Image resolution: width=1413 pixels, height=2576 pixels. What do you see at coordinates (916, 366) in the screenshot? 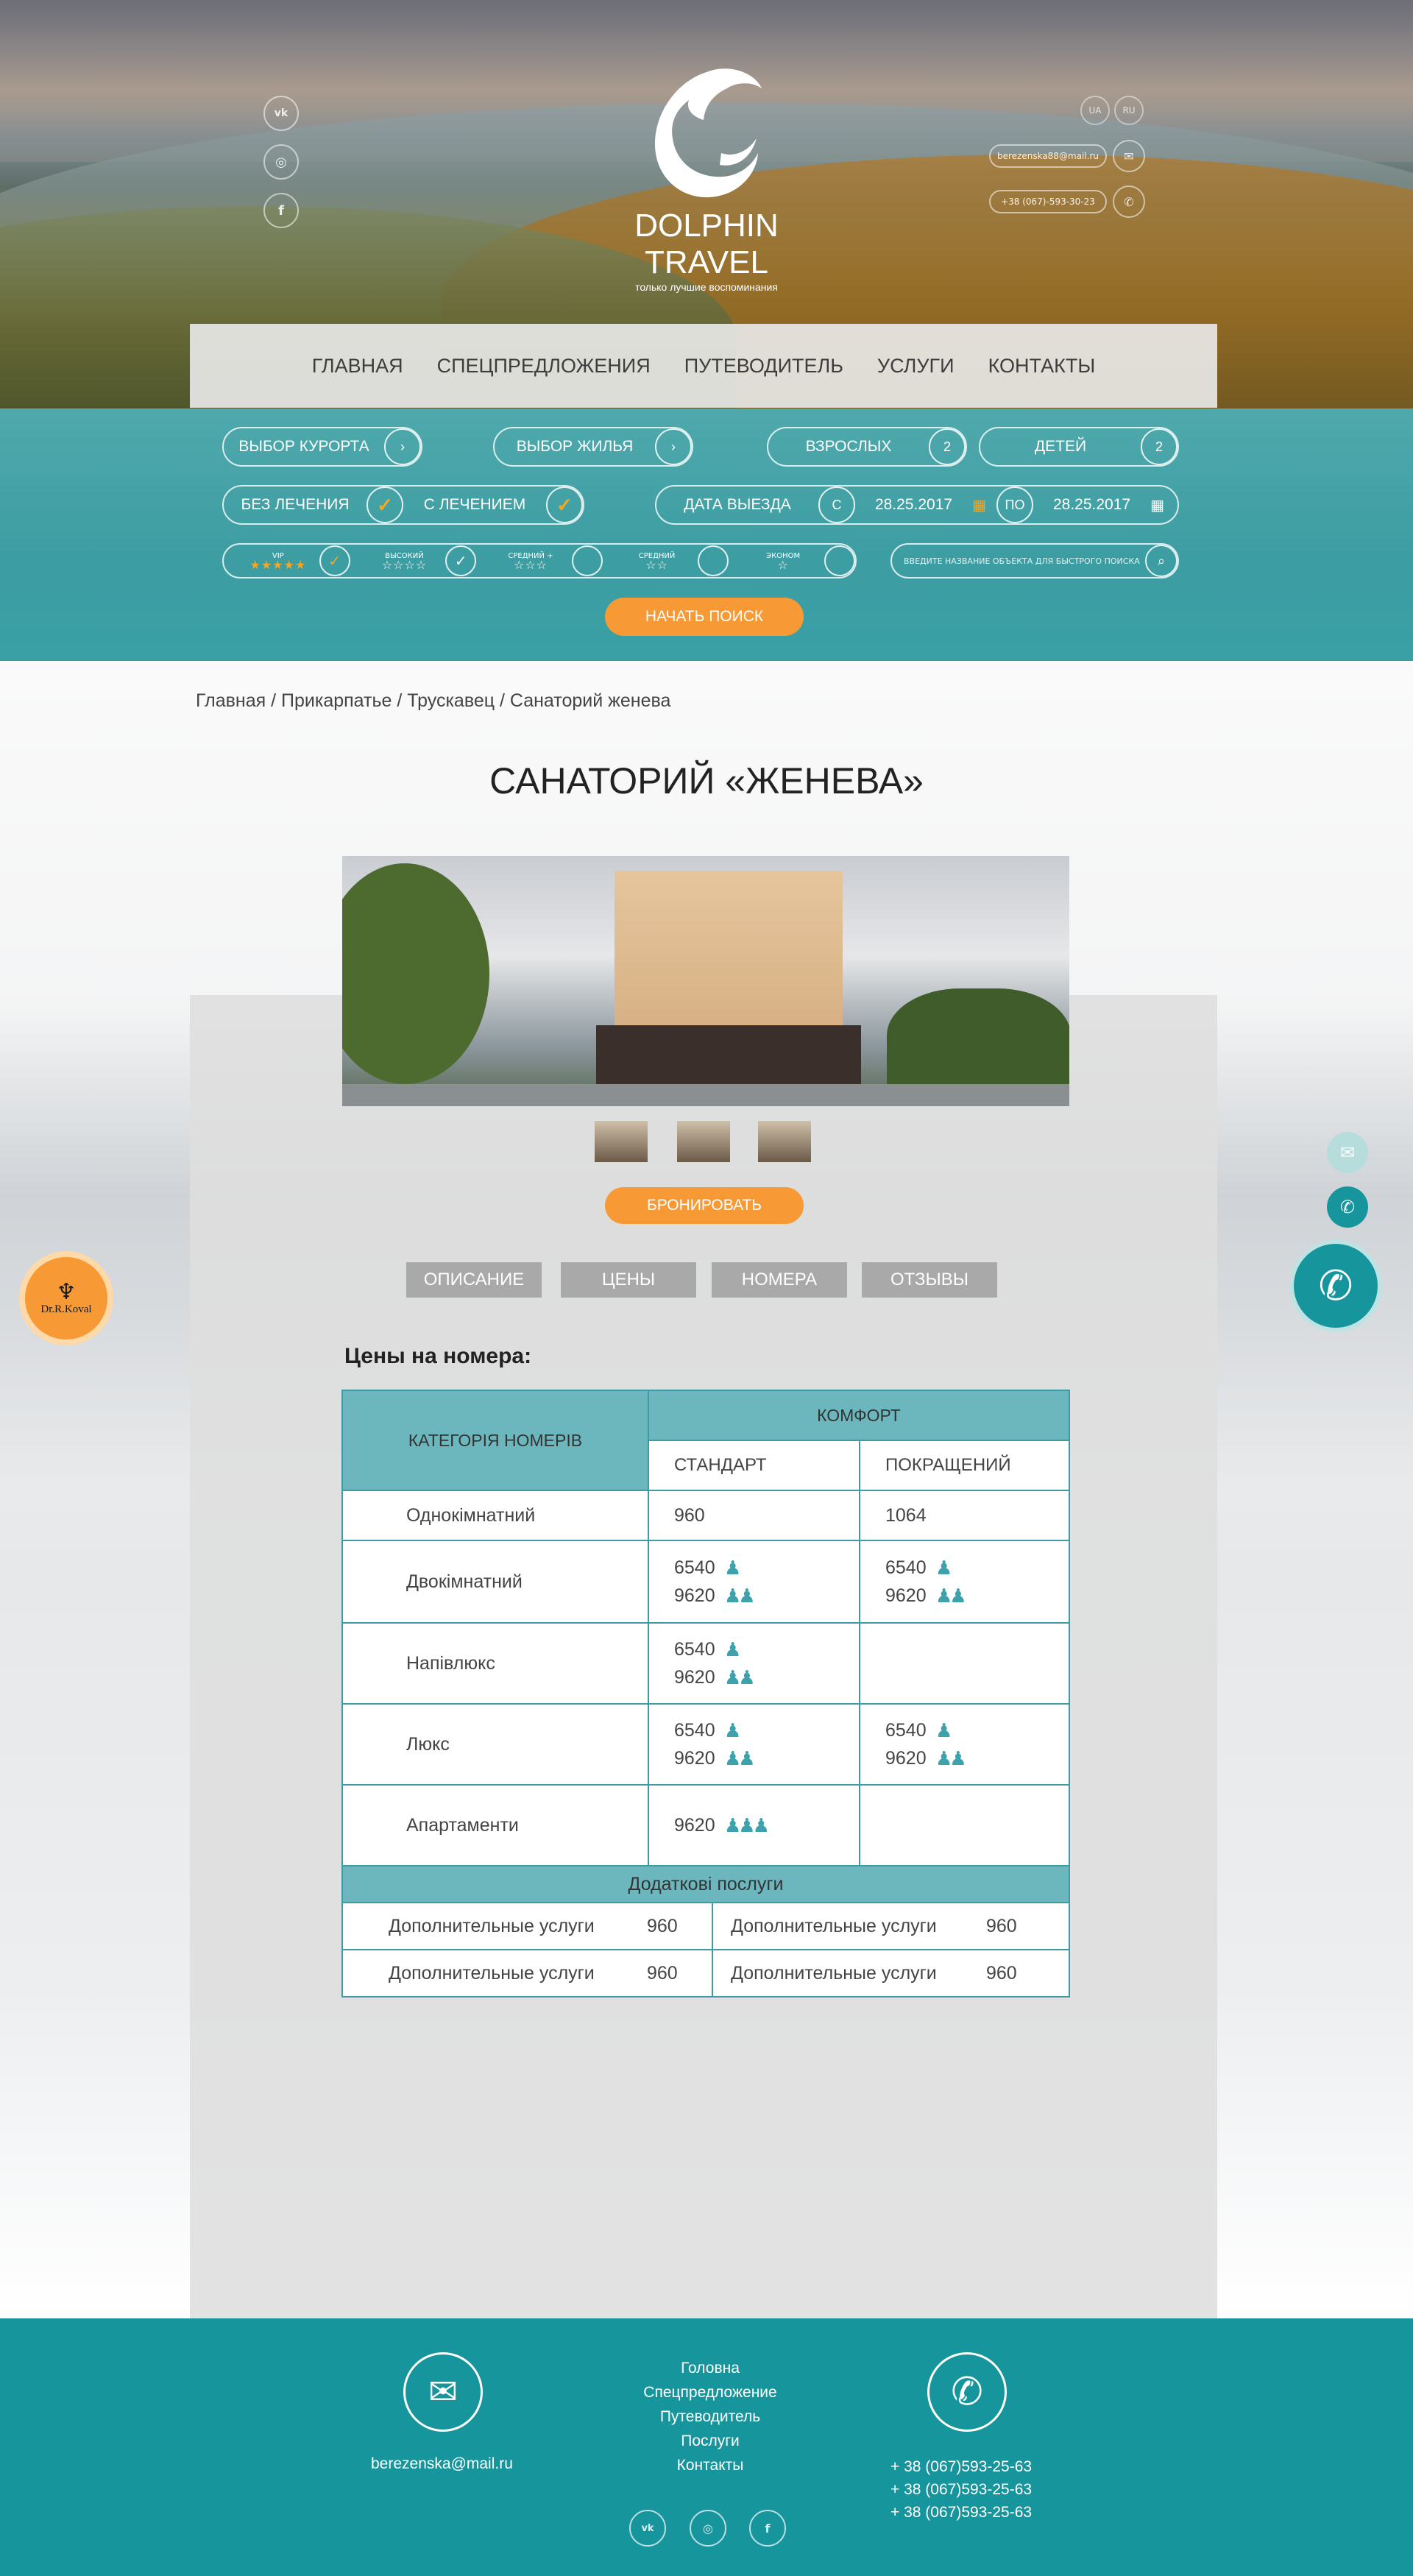
I see `nav-services: УСЛУГИ` at bounding box center [916, 366].